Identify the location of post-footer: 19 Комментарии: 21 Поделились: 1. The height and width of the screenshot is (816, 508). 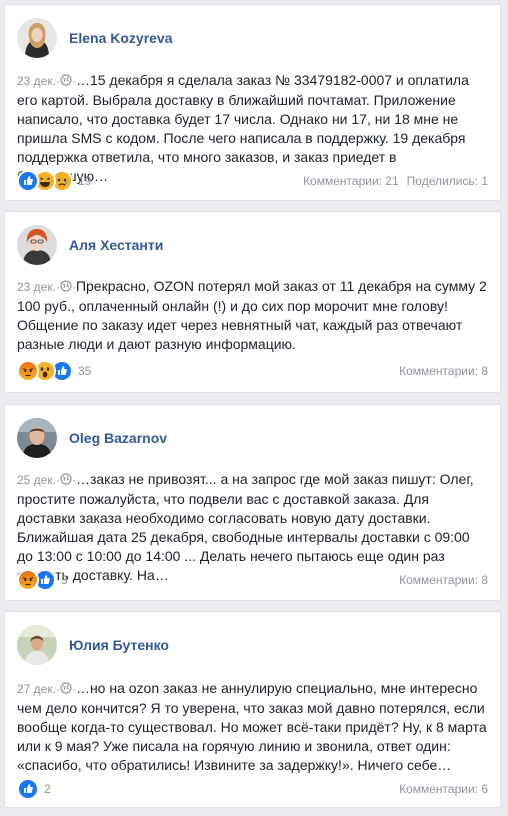
(252, 181).